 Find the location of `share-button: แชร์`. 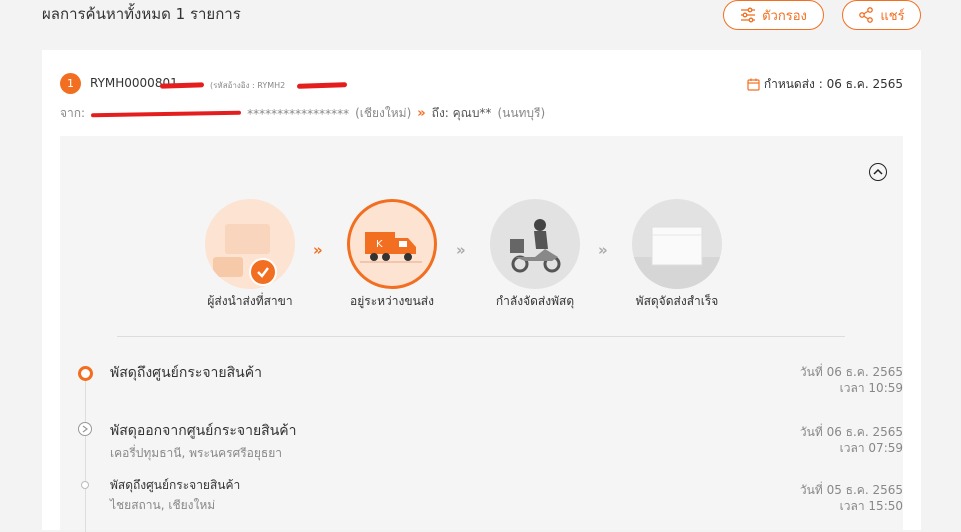

share-button: แชร์ is located at coordinates (881, 15).